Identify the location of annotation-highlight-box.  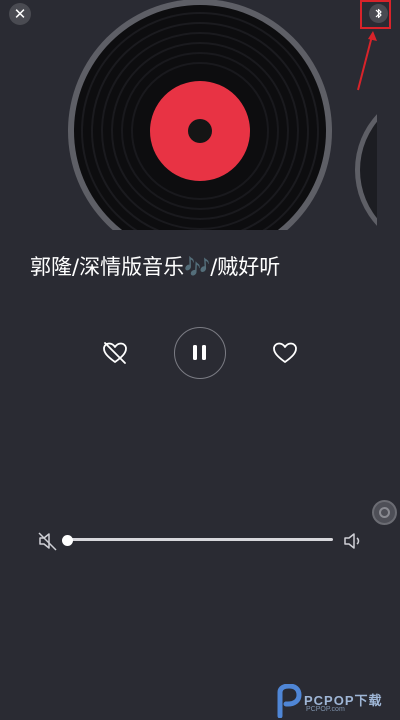
(375, 14).